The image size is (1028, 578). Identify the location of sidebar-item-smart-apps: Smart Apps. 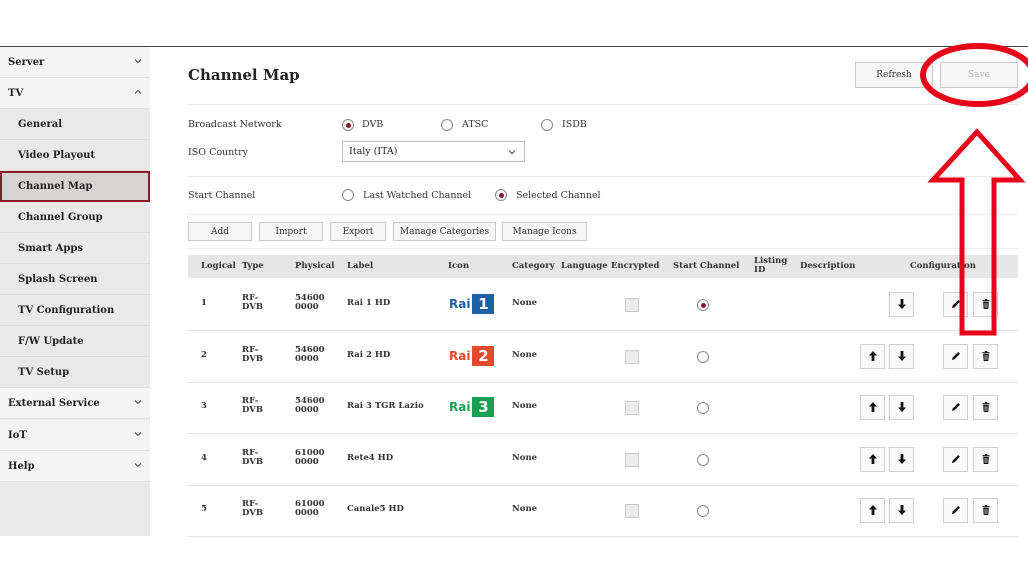
(75, 248).